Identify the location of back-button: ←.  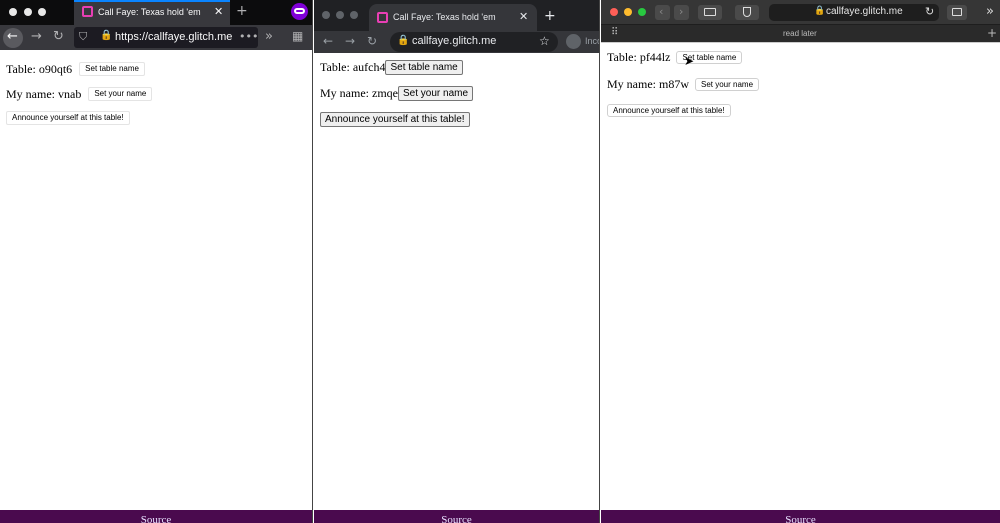
(13, 38).